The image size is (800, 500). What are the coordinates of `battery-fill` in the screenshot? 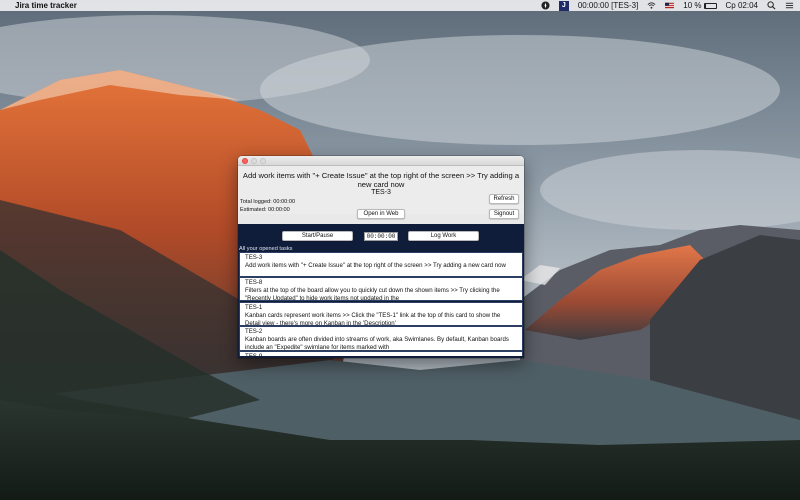 It's located at (705, 5).